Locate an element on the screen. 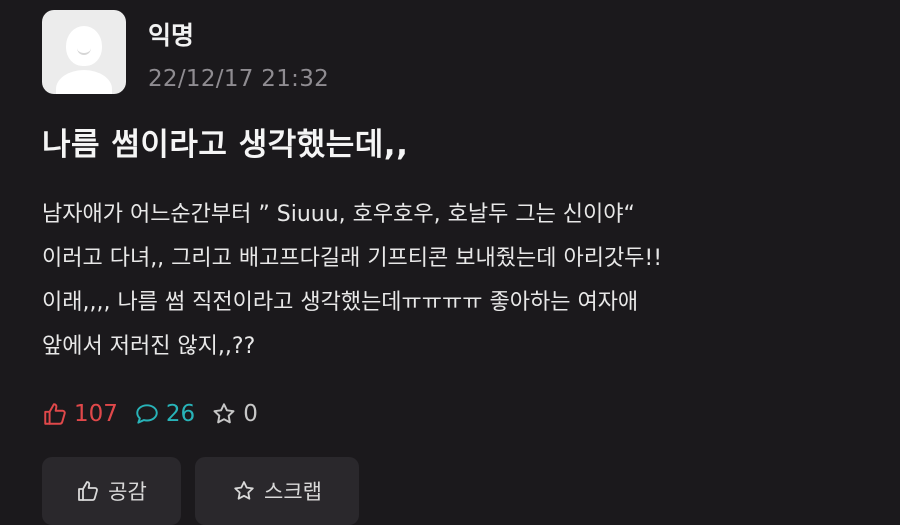 The height and width of the screenshot is (525, 900). scrap-button: 스크랩 is located at coordinates (277, 491).